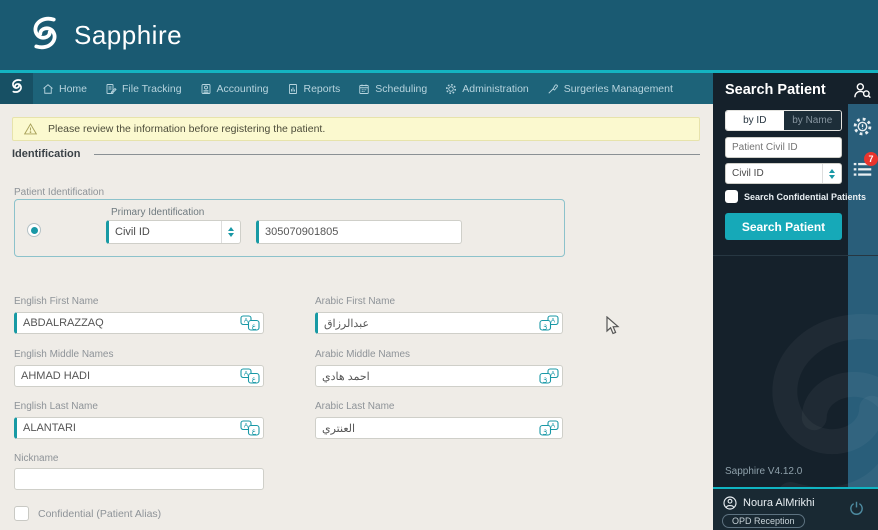 The height and width of the screenshot is (530, 878). I want to click on confidential-alias-label: Confidential (Patient Alias), so click(100, 514).